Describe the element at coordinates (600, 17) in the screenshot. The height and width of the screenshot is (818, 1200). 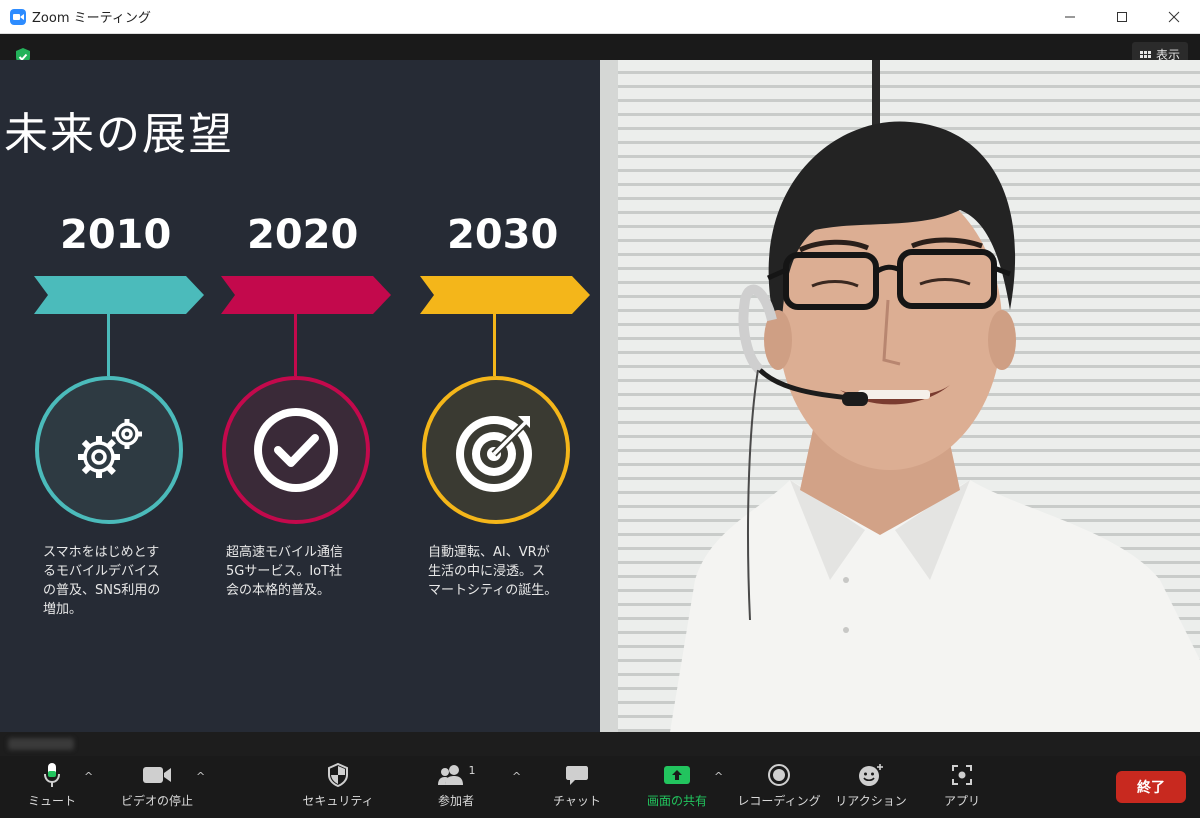
I see `window-titlebar: Zoom ミーティング` at that location.